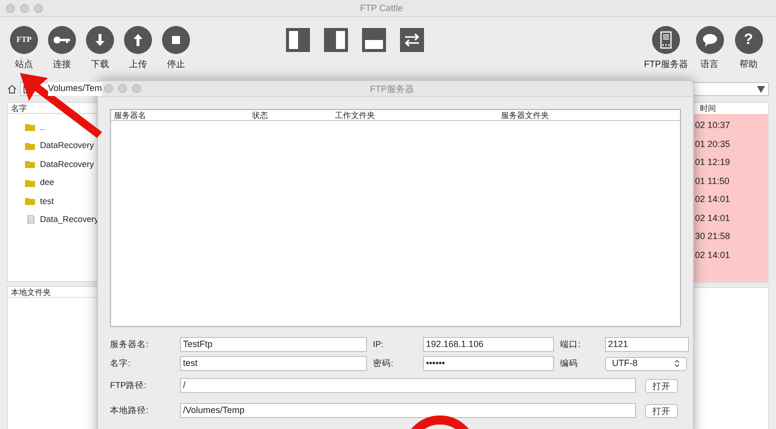 The width and height of the screenshot is (776, 429). What do you see at coordinates (47, 182) in the screenshot?
I see `file-name: dee` at bounding box center [47, 182].